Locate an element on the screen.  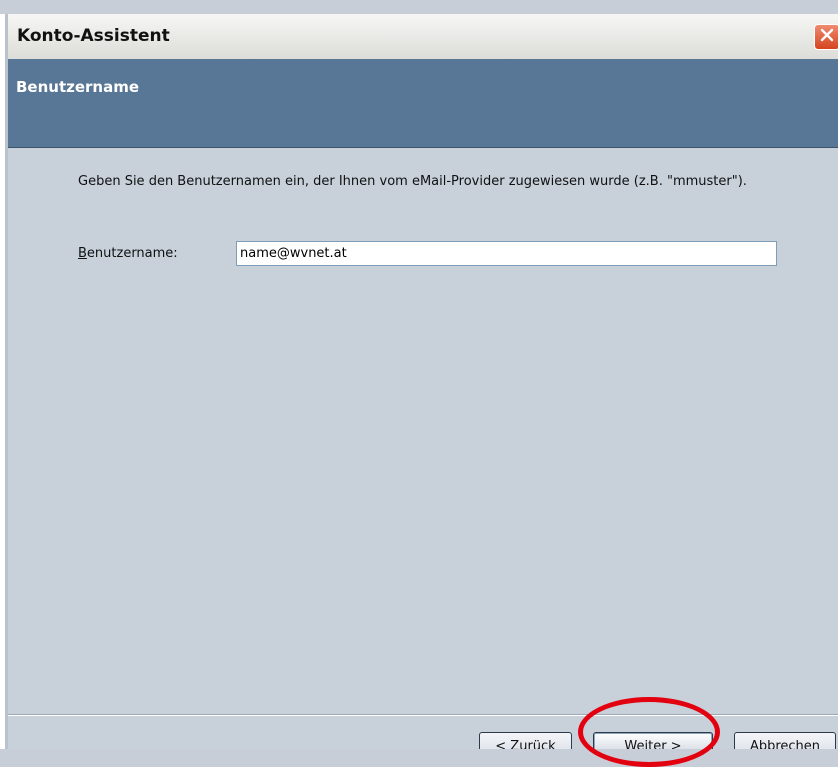
background-window-edge is located at coordinates (4, 381).